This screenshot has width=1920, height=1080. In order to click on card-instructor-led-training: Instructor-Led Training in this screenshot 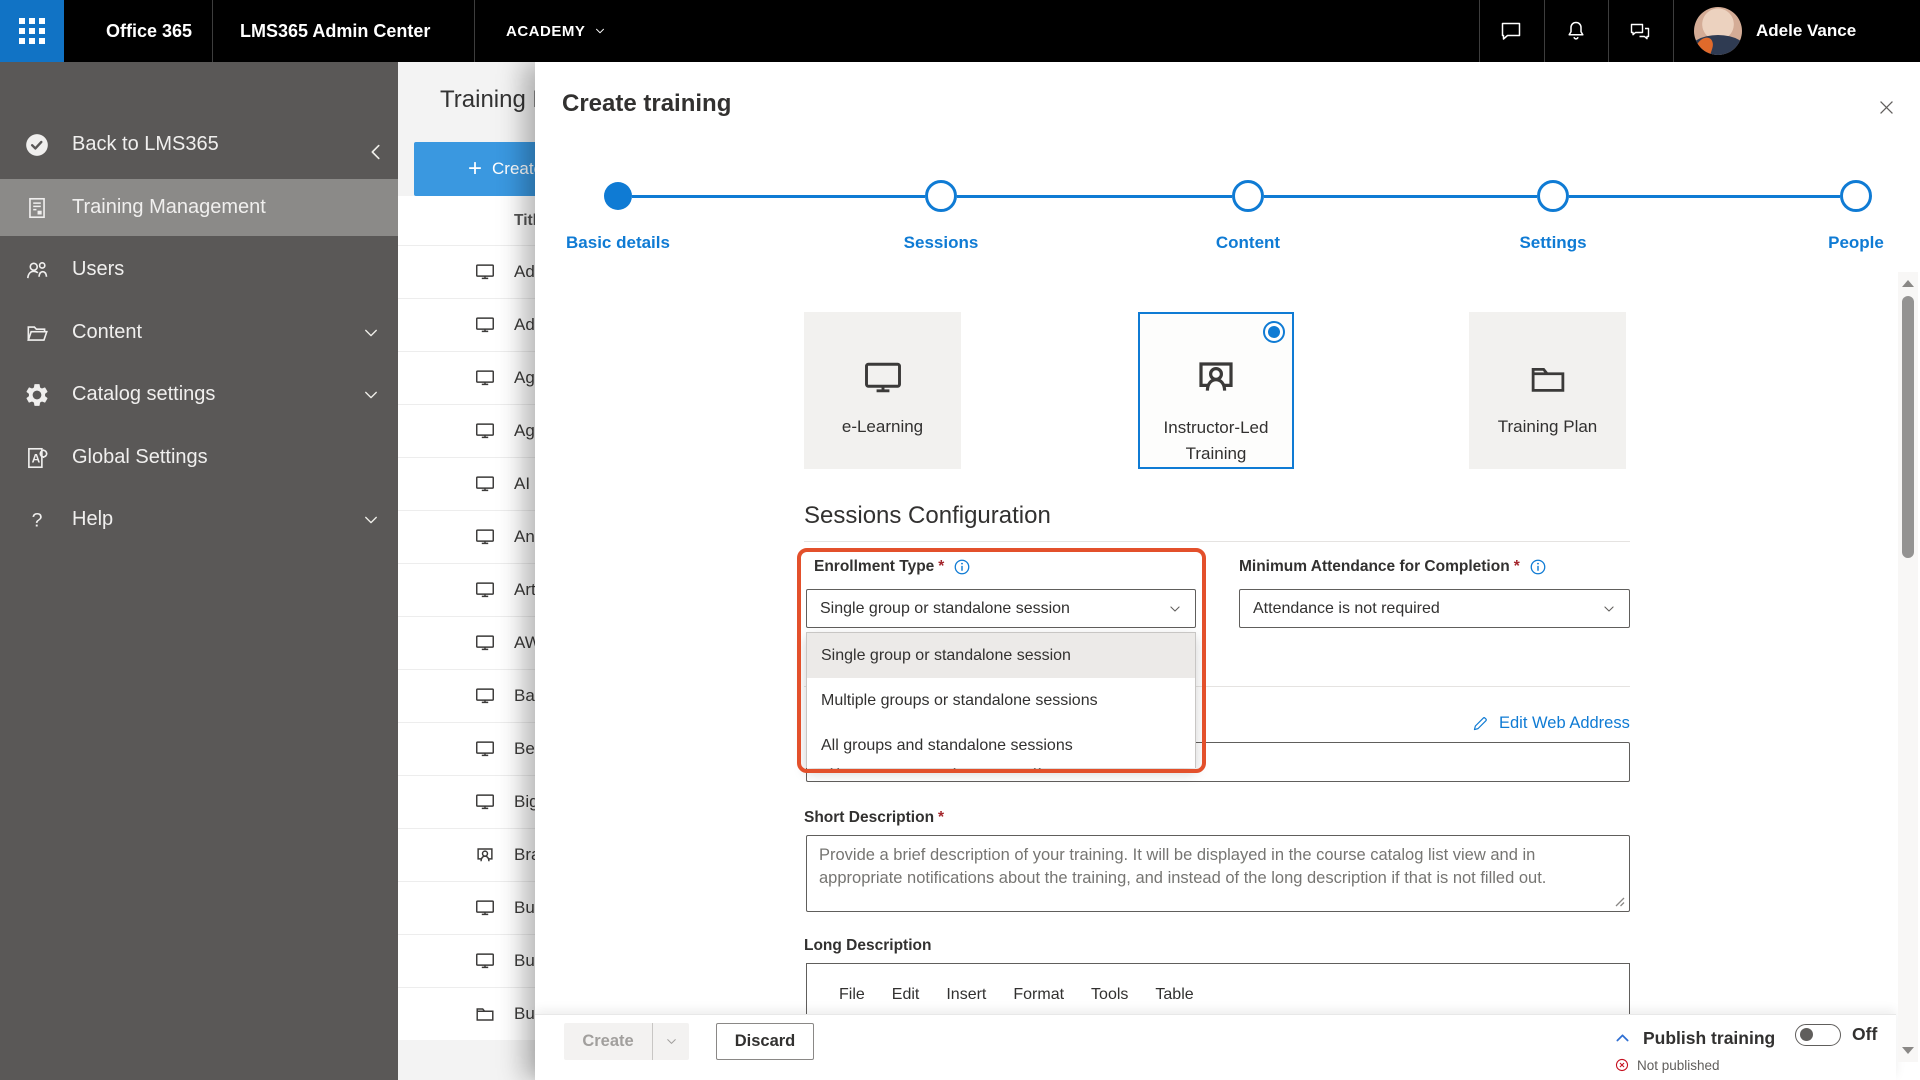, I will do `click(1216, 390)`.